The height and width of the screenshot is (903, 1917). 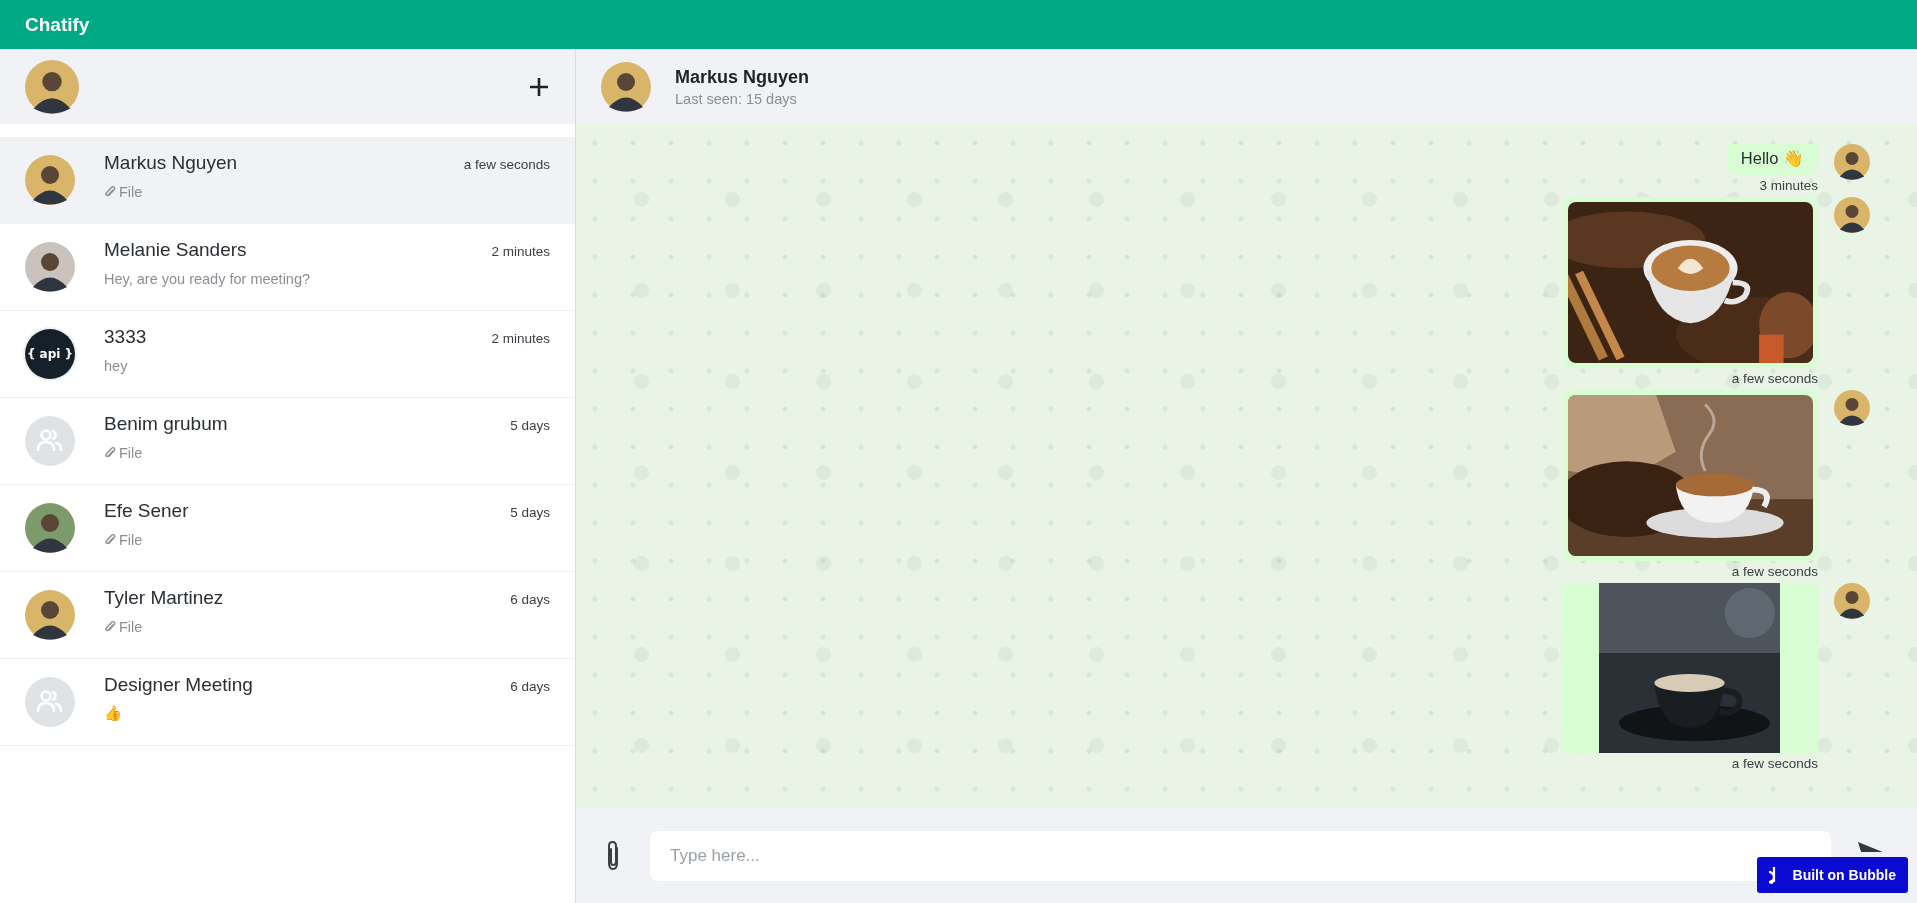 I want to click on logo-avatar: { api }, so click(x=50, y=354).